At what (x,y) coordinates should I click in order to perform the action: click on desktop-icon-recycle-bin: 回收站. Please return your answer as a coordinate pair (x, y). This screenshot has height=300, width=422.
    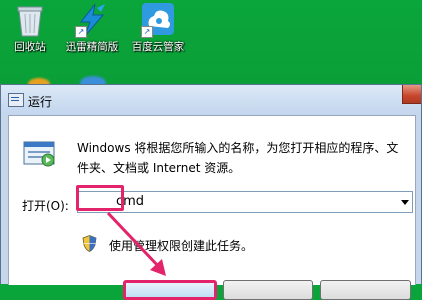
    Looking at the image, I should click on (30, 28).